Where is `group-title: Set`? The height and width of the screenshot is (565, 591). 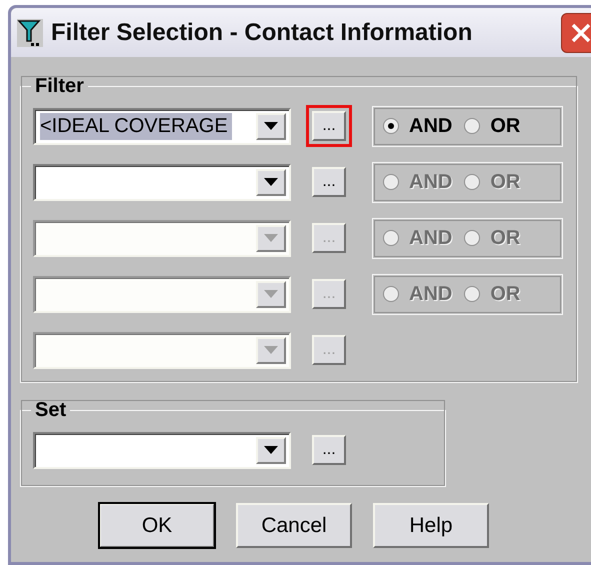
group-title: Set is located at coordinates (51, 410).